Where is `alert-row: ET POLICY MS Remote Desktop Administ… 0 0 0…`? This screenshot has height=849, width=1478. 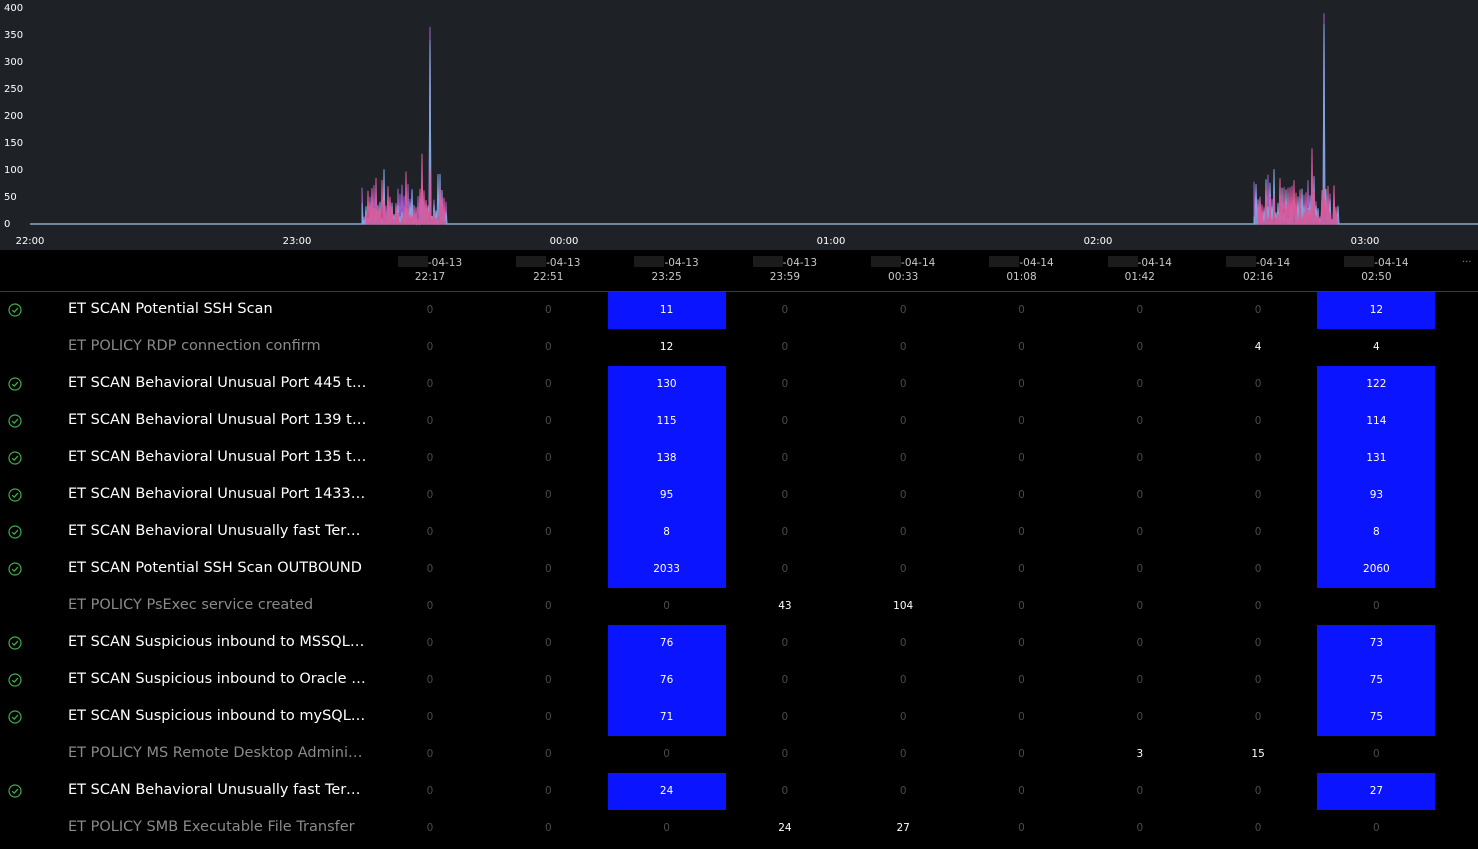
alert-row: ET POLICY MS Remote Desktop Administ… 0 0 0… is located at coordinates (739, 754).